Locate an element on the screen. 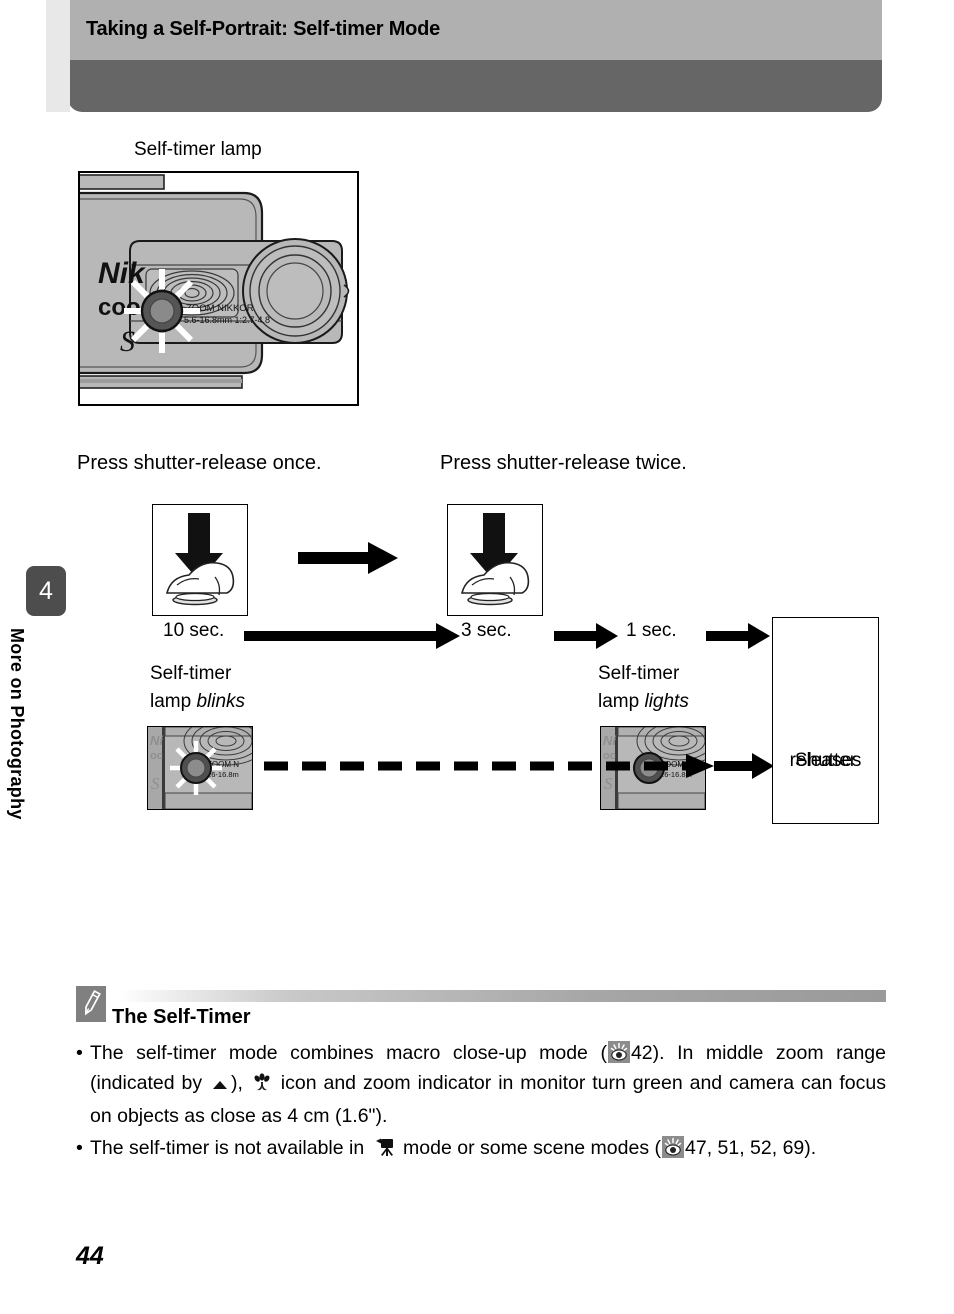 The width and height of the screenshot is (954, 1314). header-left-notch is located at coordinates (58, 56).